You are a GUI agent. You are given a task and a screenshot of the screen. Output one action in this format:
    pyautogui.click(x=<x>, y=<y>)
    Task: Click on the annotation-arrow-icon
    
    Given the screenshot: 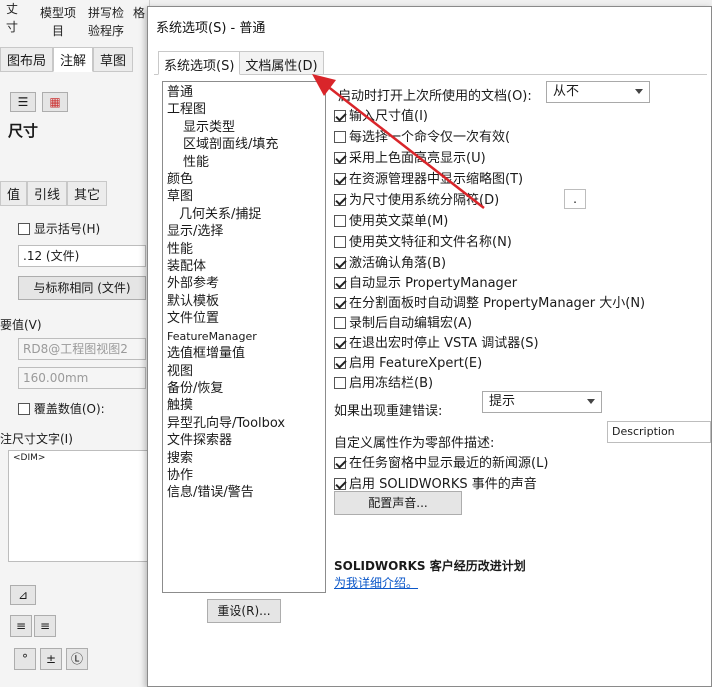 What is the action you would take?
    pyautogui.click(x=398, y=141)
    